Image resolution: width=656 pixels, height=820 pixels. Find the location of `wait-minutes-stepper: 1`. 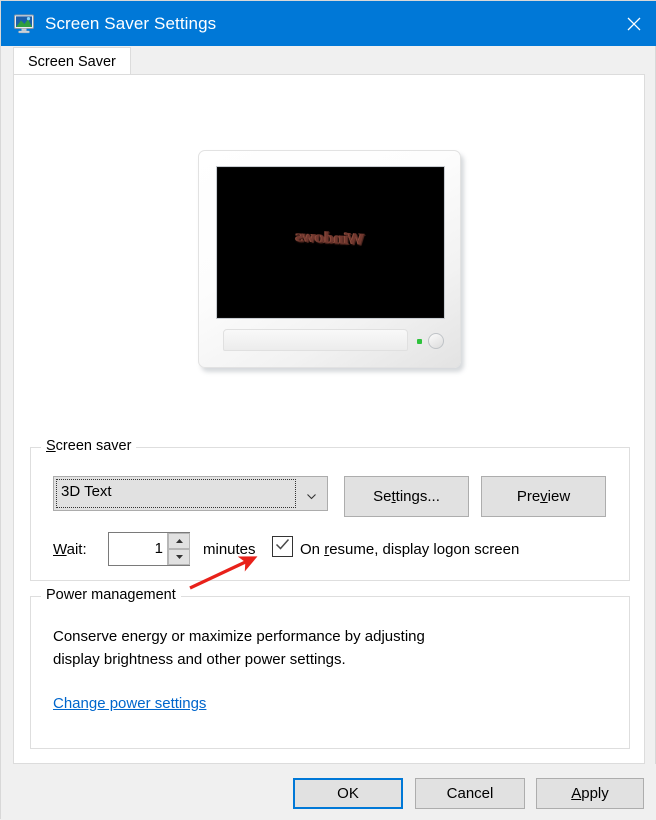

wait-minutes-stepper: 1 is located at coordinates (149, 549).